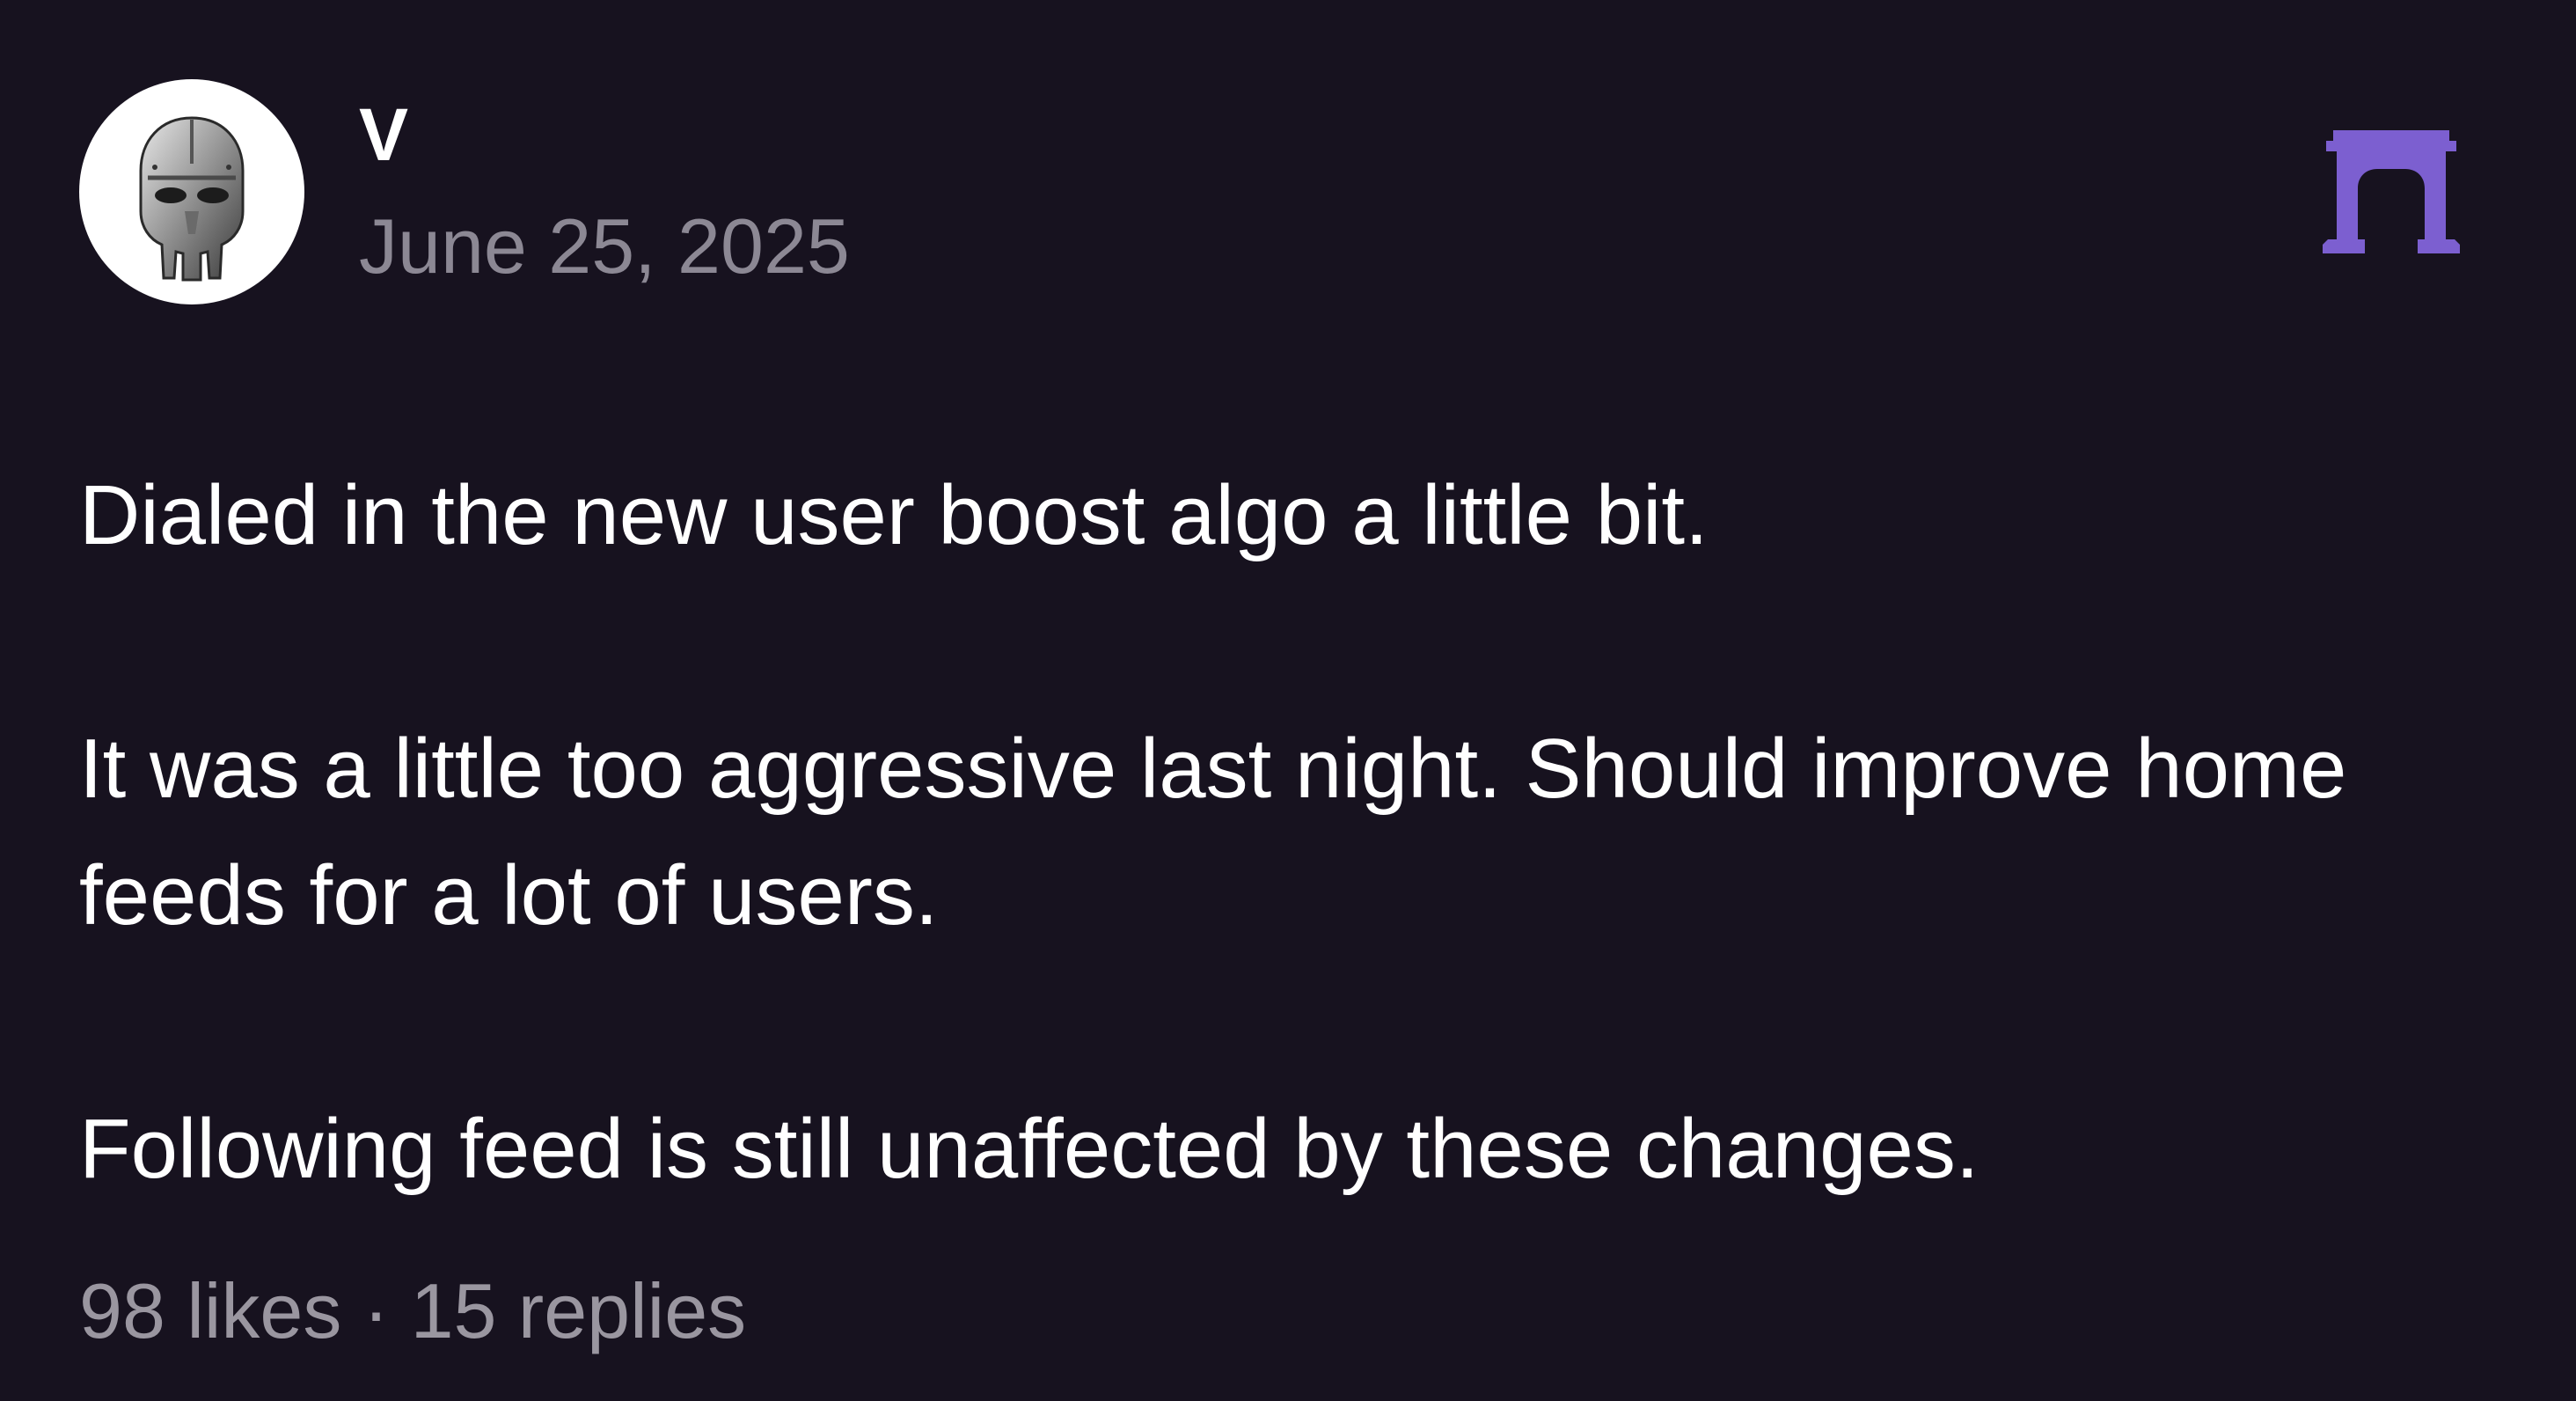 Image resolution: width=2576 pixels, height=1401 pixels. What do you see at coordinates (192, 199) in the screenshot?
I see `metal-mask-icon` at bounding box center [192, 199].